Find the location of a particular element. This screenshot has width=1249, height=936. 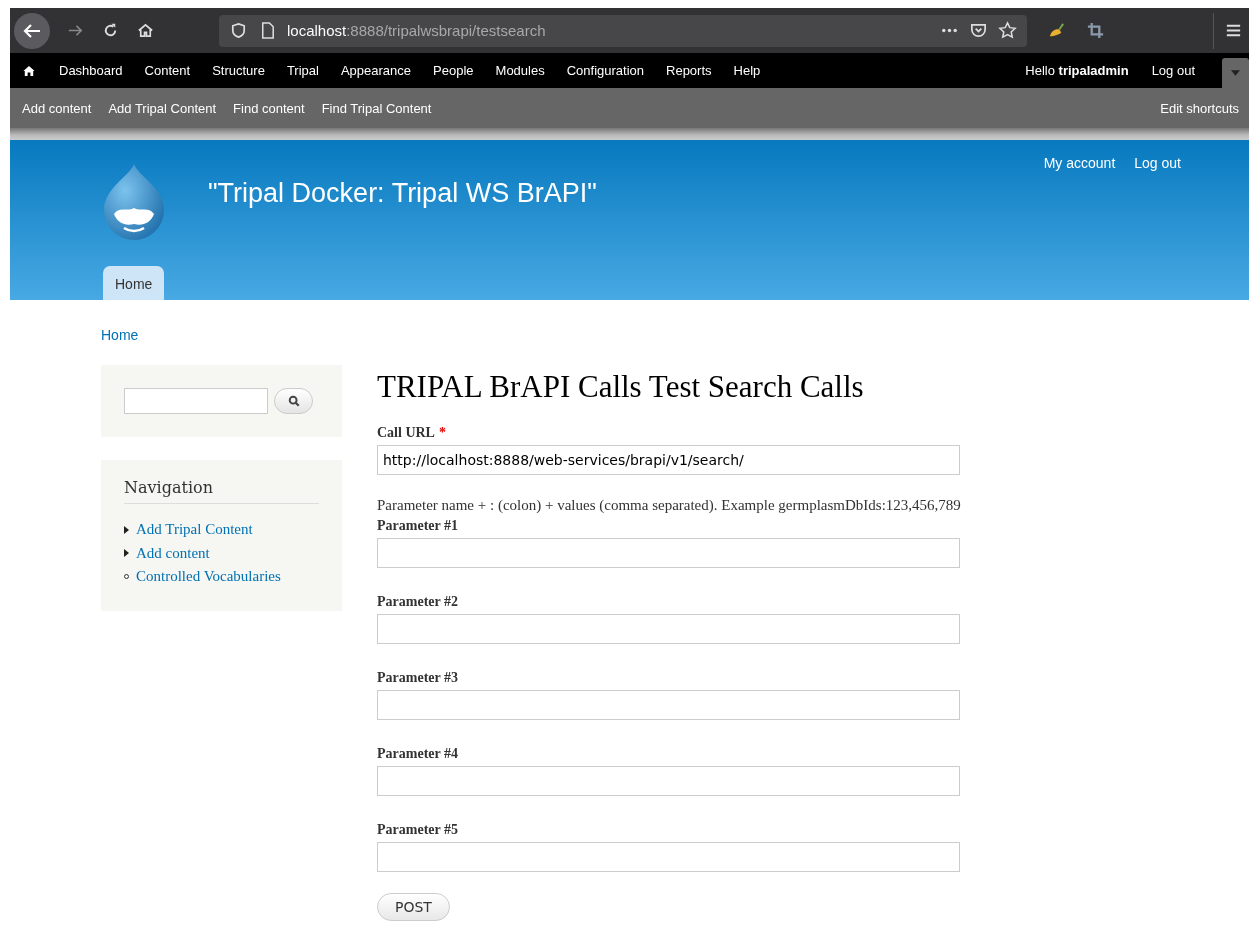

url-text: localhost:8888/tripalwsbrapi/testsearch is located at coordinates (416, 30).